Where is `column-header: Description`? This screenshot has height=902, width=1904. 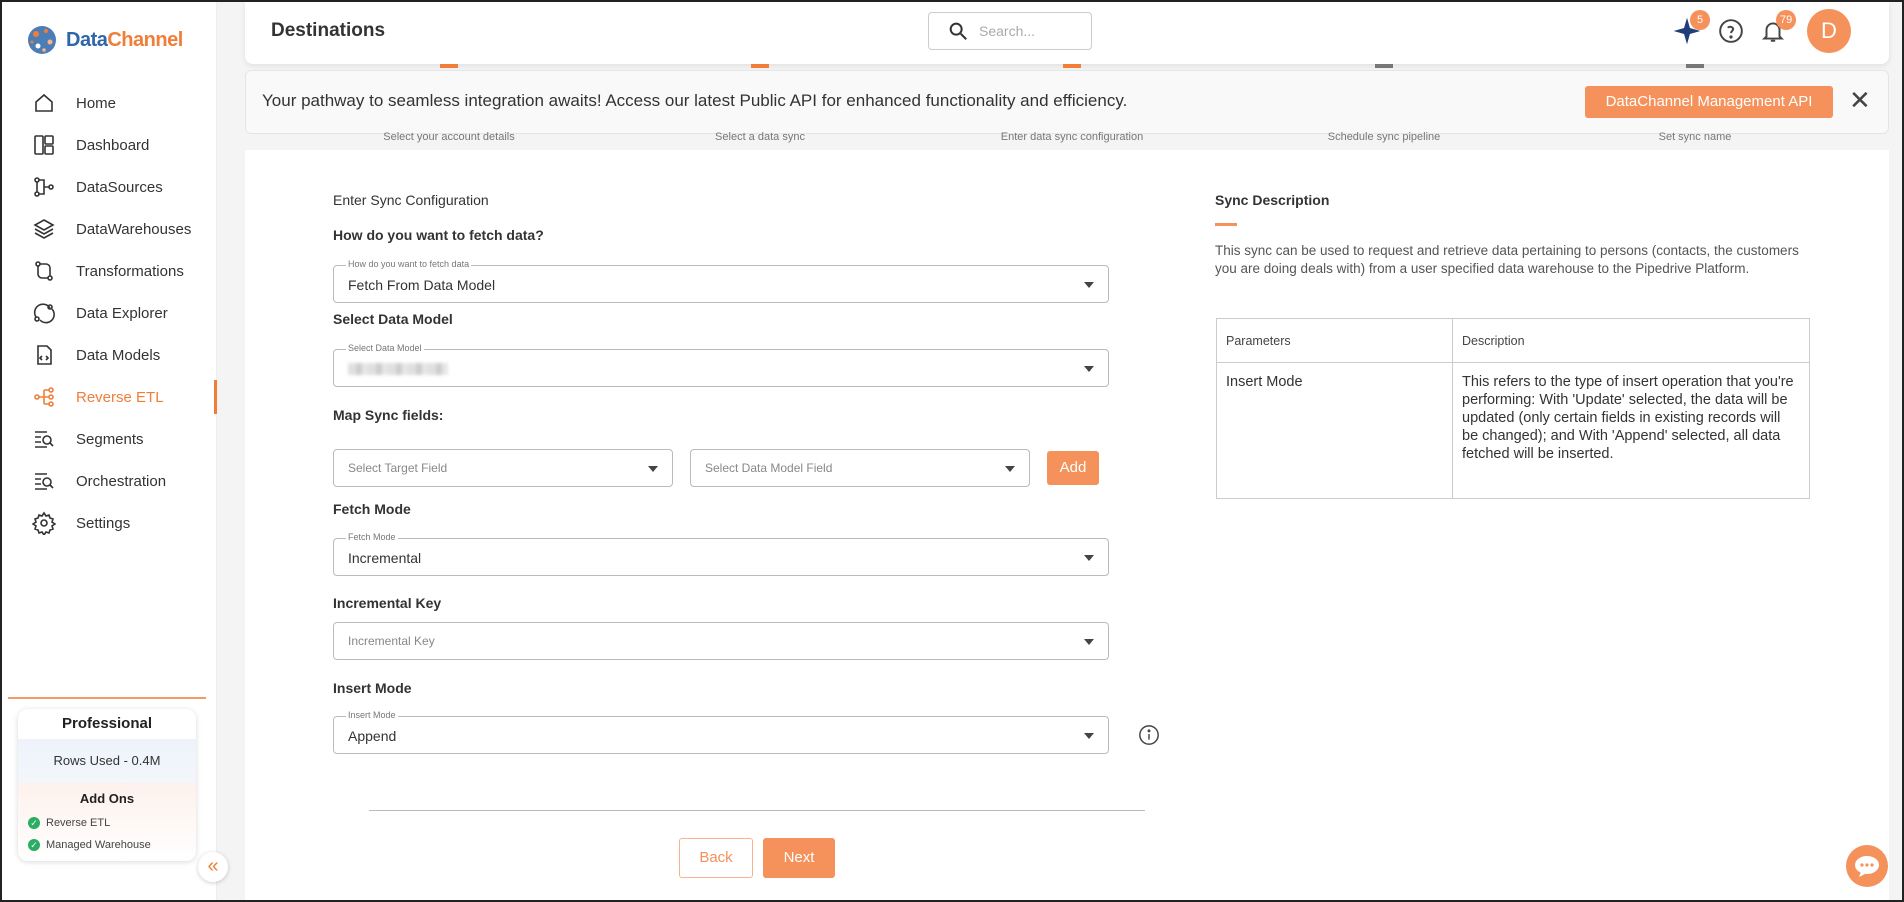 column-header: Description is located at coordinates (1631, 340).